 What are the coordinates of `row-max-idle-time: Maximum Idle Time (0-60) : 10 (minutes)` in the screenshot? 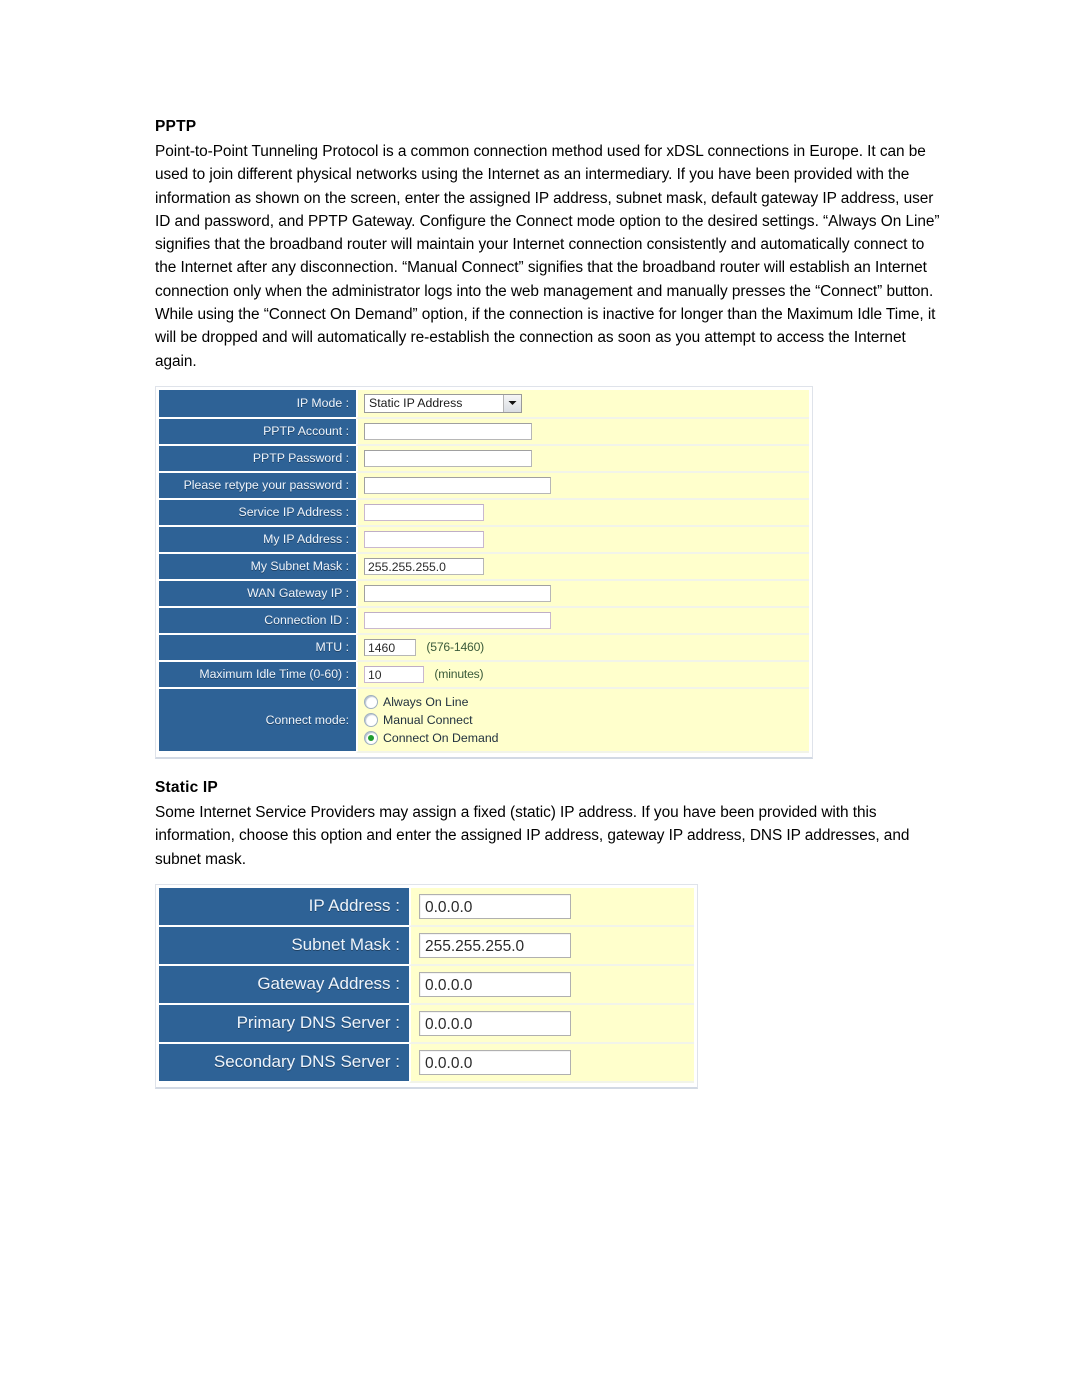 It's located at (484, 675).